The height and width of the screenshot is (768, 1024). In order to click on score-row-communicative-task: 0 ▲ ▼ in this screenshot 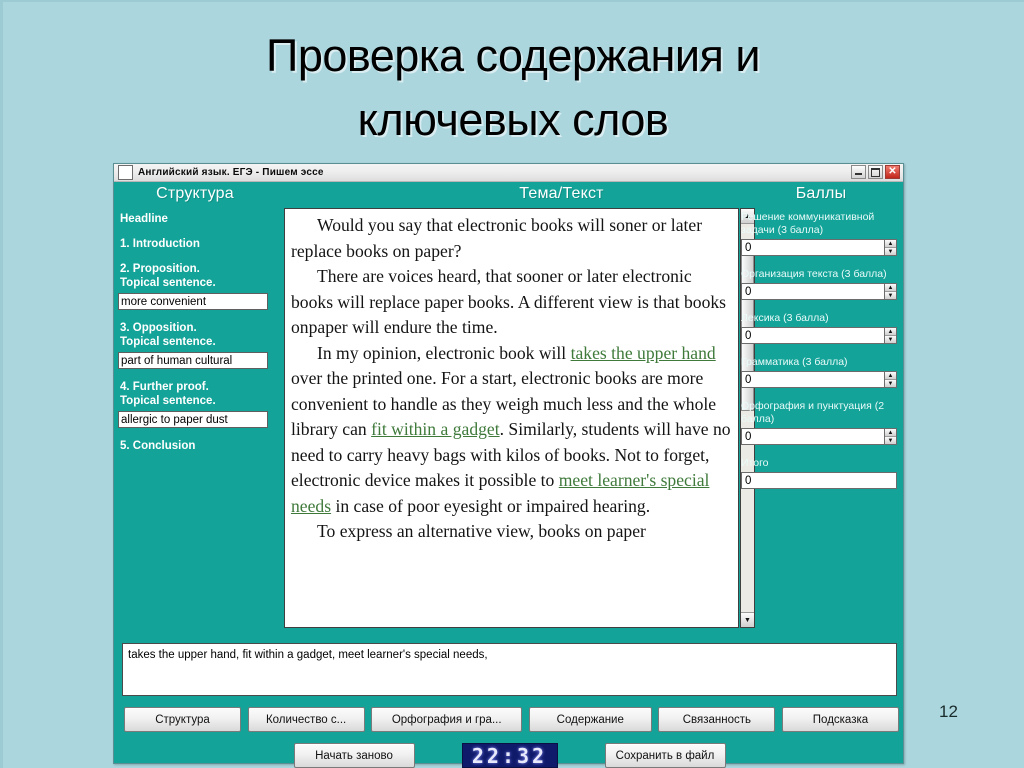, I will do `click(819, 247)`.